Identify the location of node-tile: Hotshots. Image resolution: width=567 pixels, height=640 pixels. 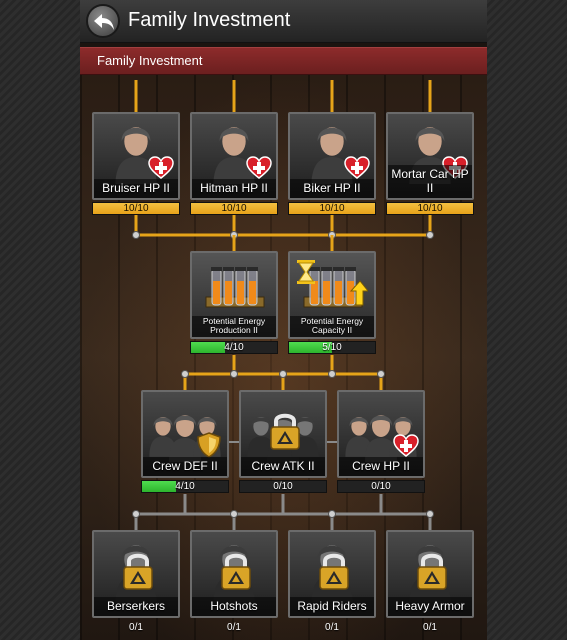
(234, 574).